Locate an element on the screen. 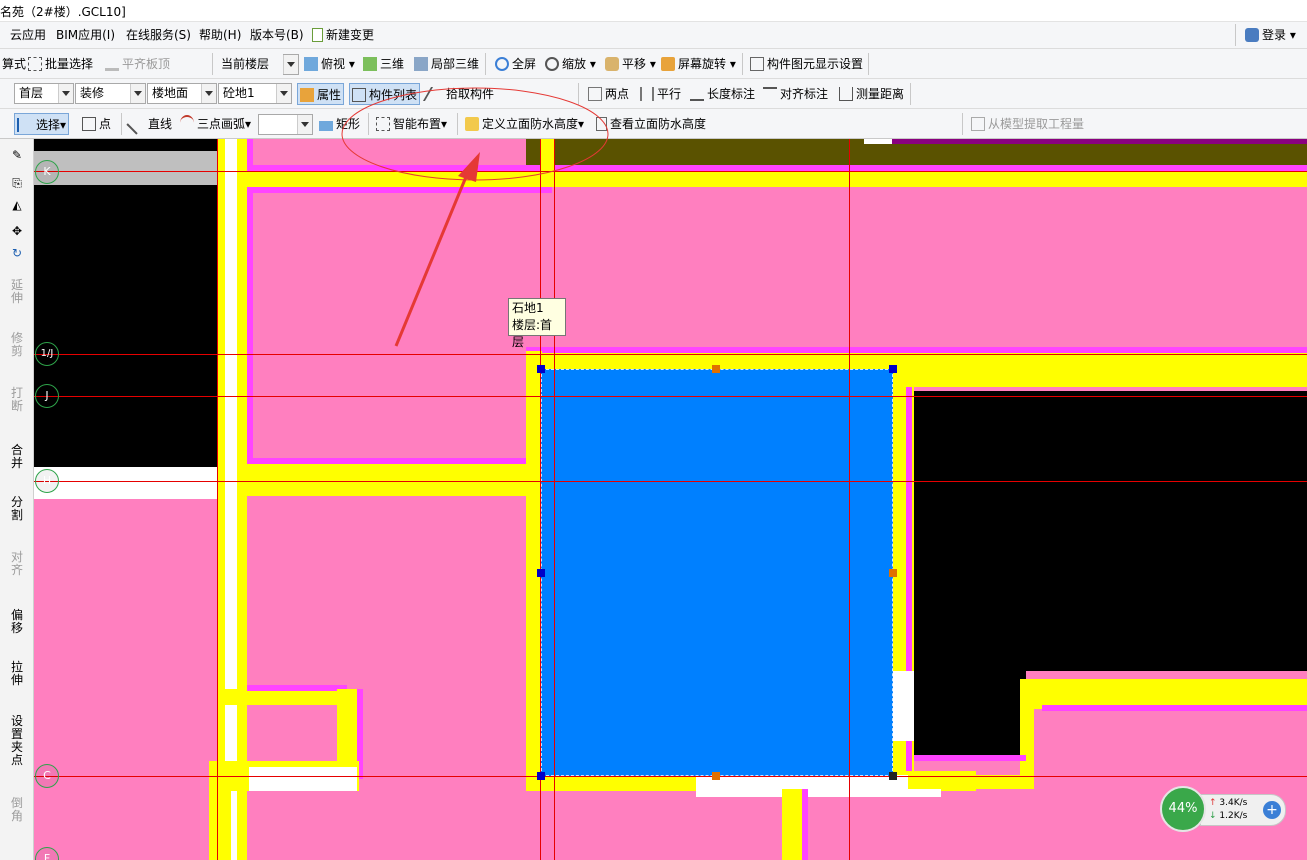 The width and height of the screenshot is (1307, 860). download-arrow-icon: ↓ is located at coordinates (1213, 816).